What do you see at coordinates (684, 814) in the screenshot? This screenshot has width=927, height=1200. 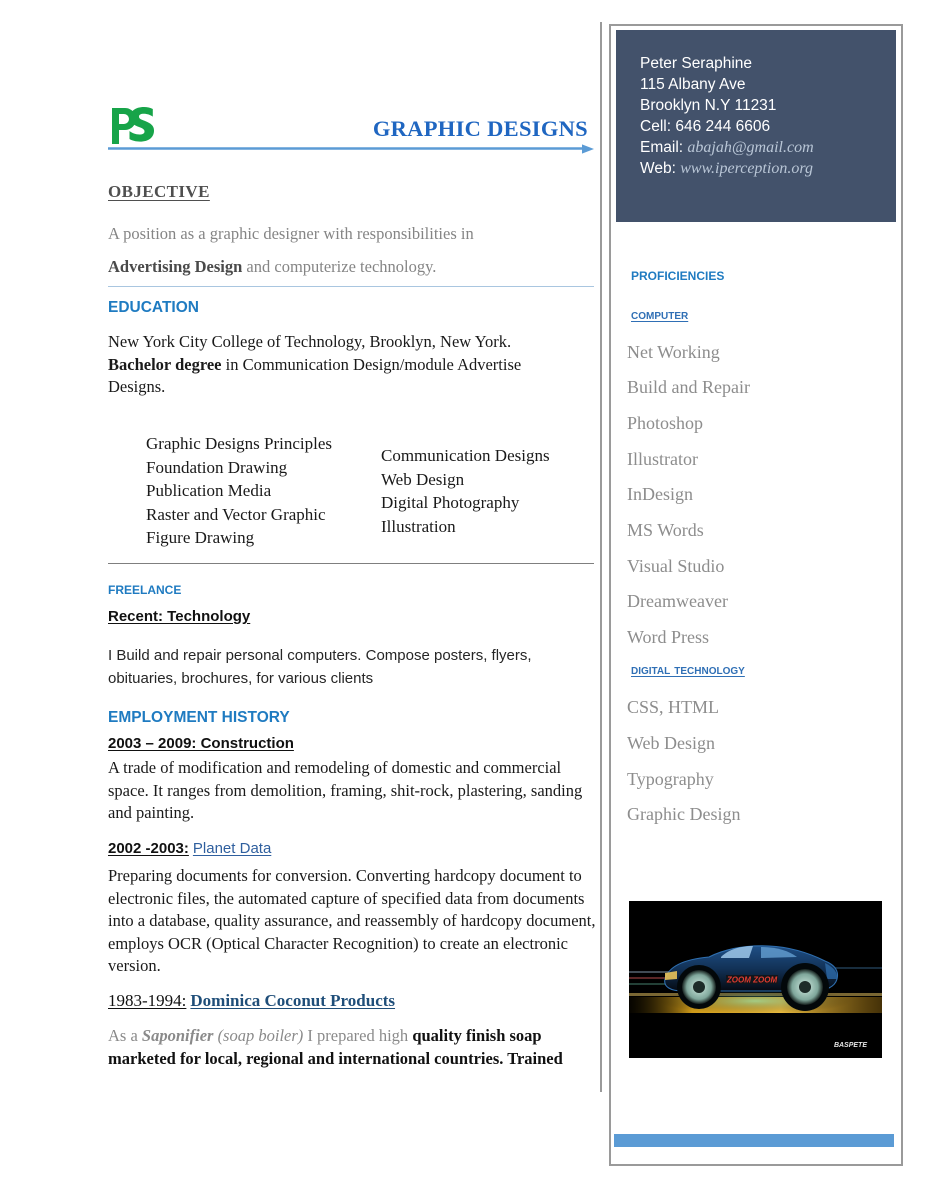 I see `skill-item: Graphic Design` at bounding box center [684, 814].